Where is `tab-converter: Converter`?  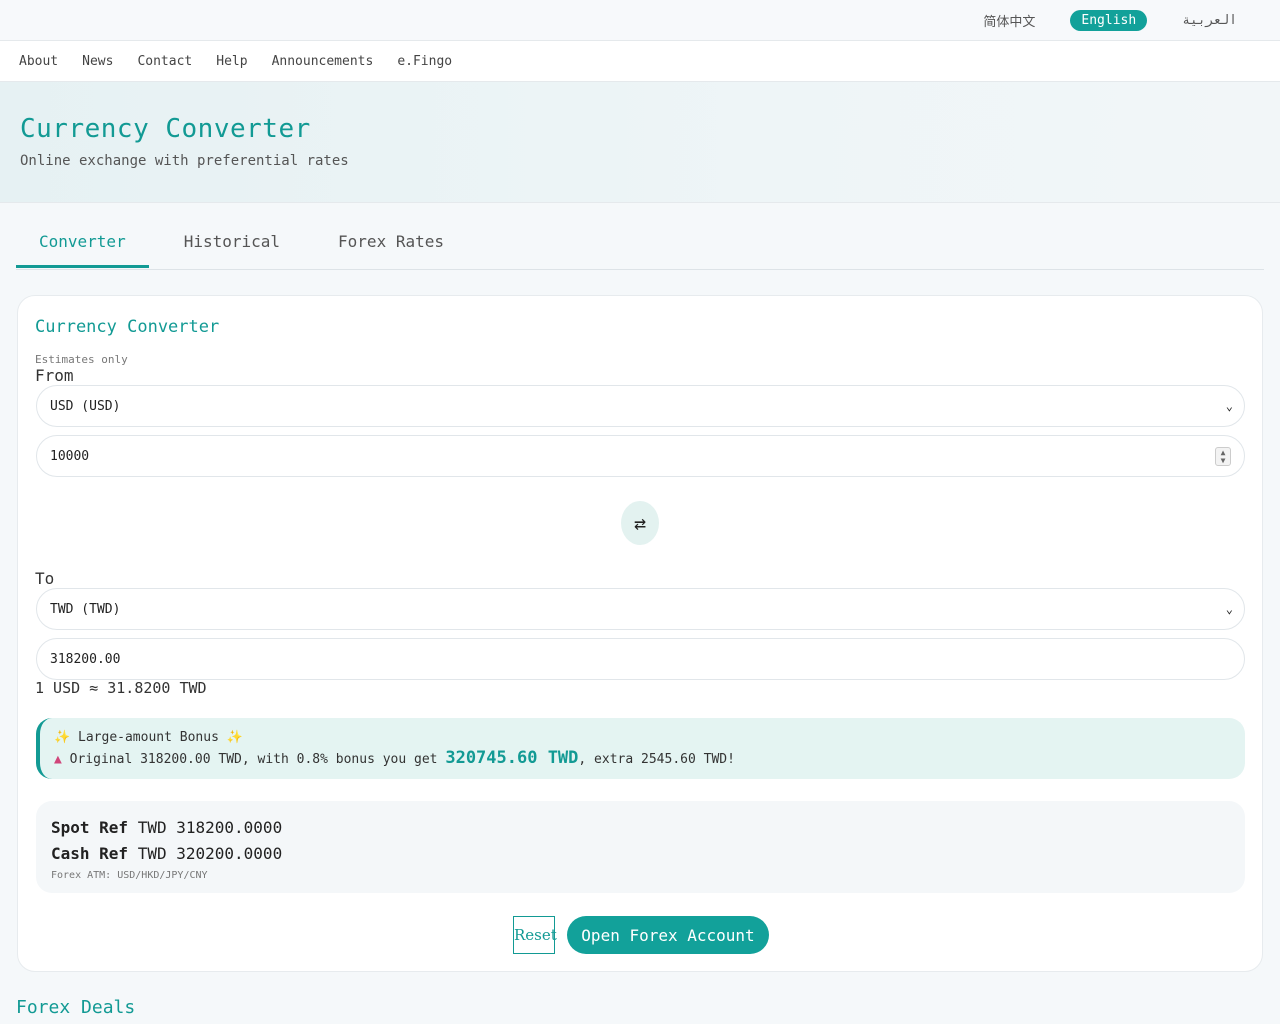
tab-converter: Converter is located at coordinates (82, 246).